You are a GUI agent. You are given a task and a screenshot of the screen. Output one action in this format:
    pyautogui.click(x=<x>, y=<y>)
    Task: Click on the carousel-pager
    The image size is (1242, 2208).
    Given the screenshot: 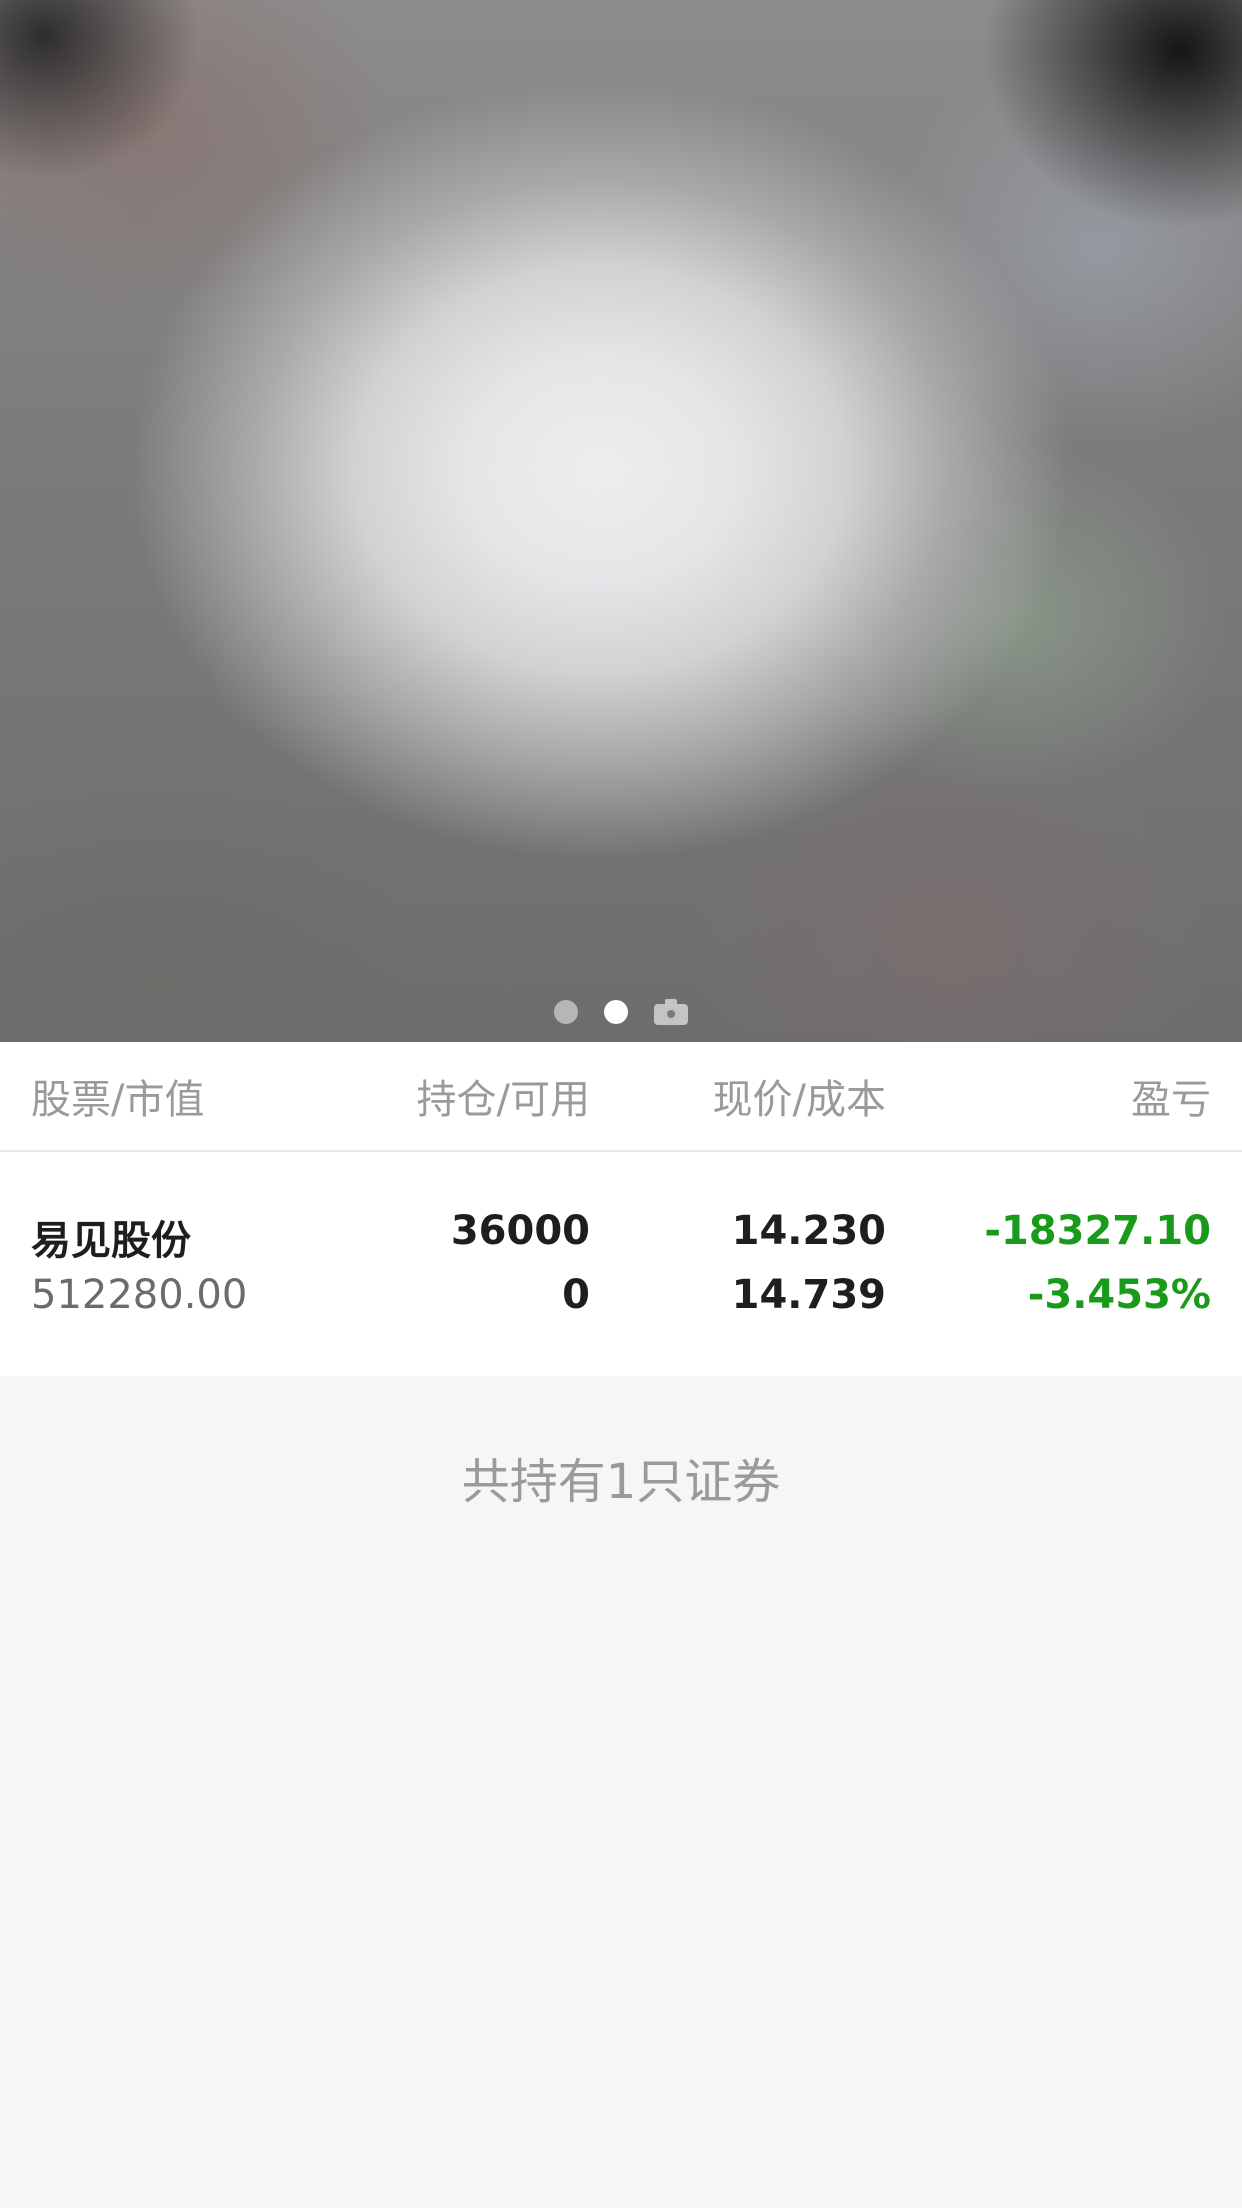 What is the action you would take?
    pyautogui.click(x=621, y=1012)
    